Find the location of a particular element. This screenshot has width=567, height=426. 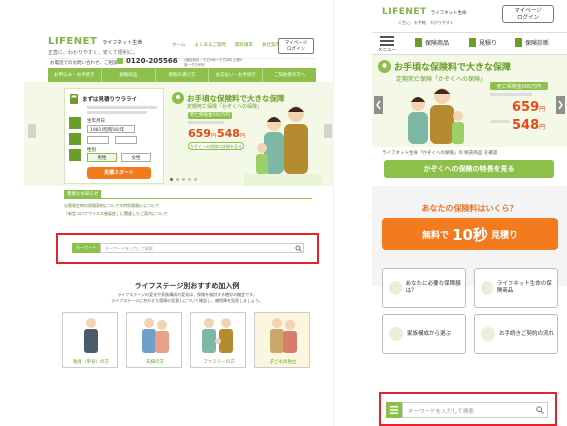

divider is located at coordinates (469, 32).